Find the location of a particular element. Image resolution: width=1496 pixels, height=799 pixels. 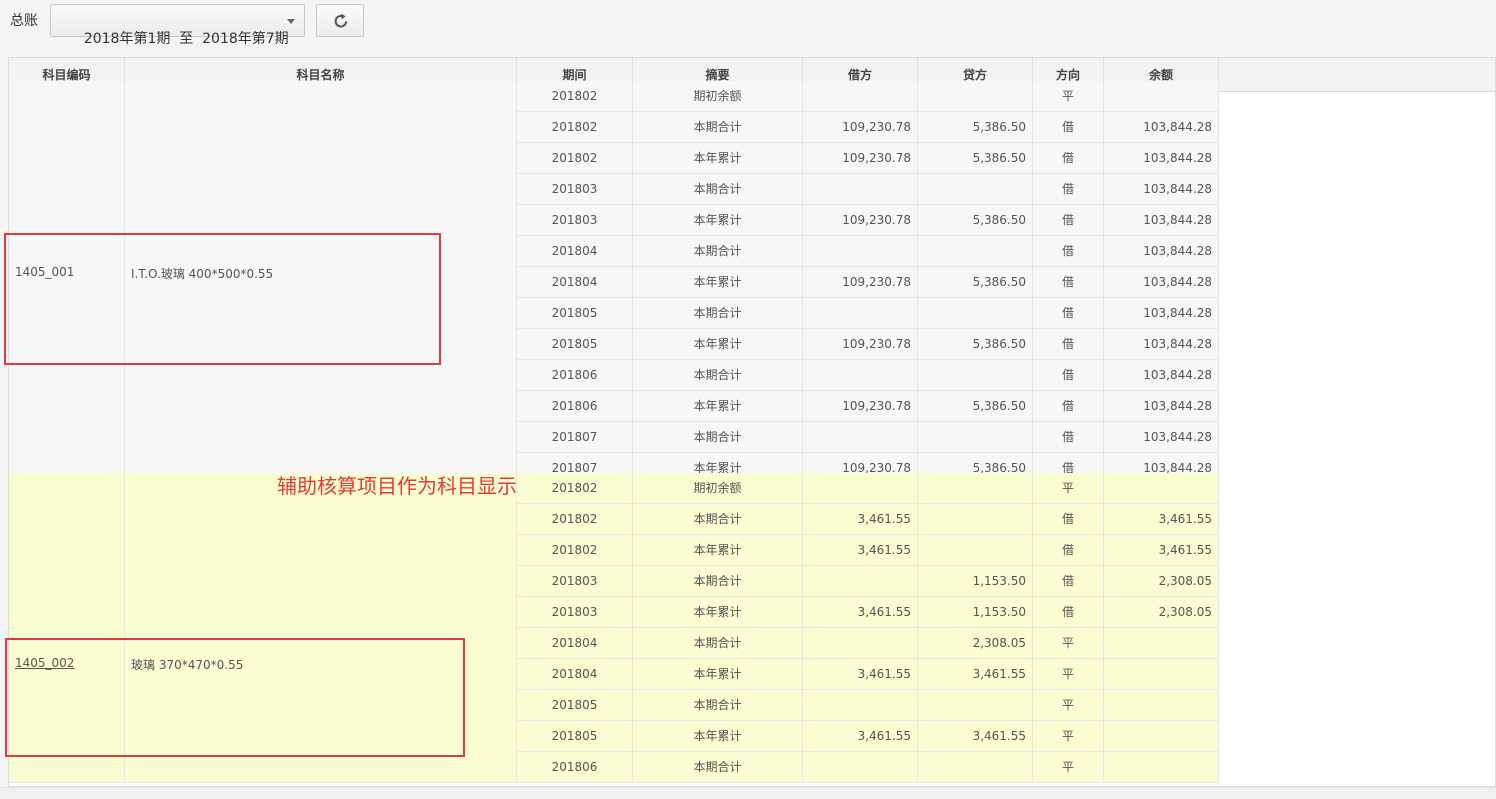

credit-cell: 1,153.50 is located at coordinates (975, 581).